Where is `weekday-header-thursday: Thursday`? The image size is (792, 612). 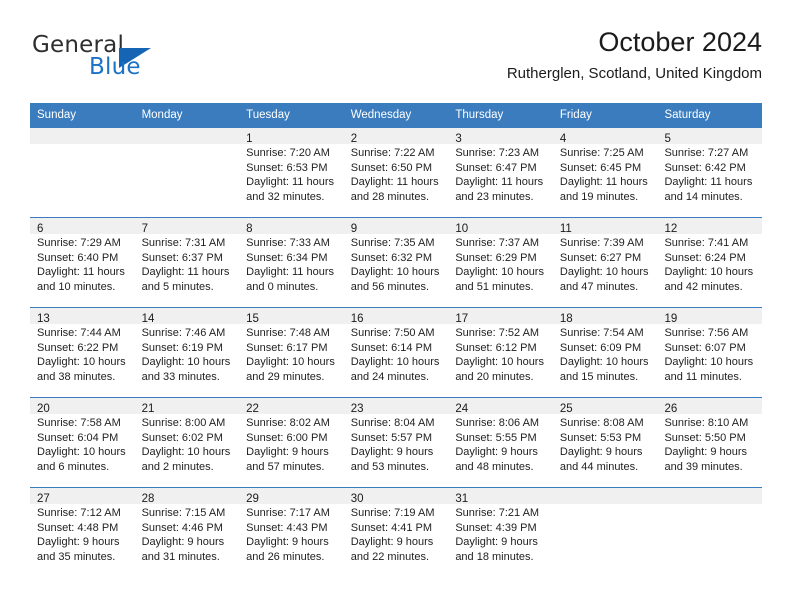 weekday-header-thursday: Thursday is located at coordinates (479, 115).